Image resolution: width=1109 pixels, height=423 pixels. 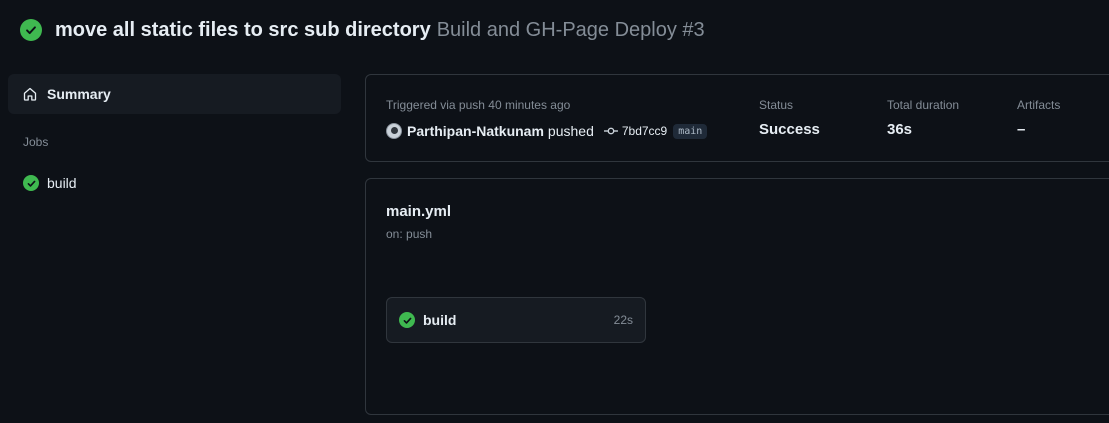 I want to click on sidebar-item-label: Summary, so click(x=79, y=94).